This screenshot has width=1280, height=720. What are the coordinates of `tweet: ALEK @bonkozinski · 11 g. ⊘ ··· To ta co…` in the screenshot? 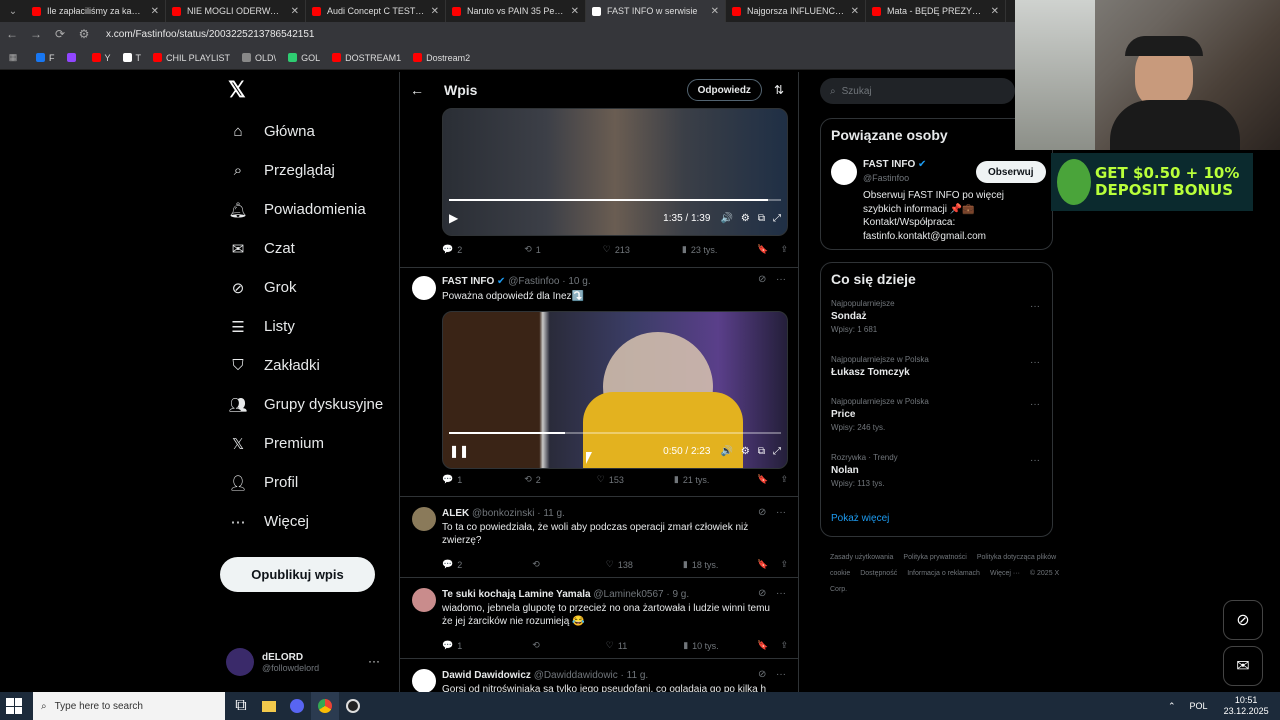 It's located at (599, 537).